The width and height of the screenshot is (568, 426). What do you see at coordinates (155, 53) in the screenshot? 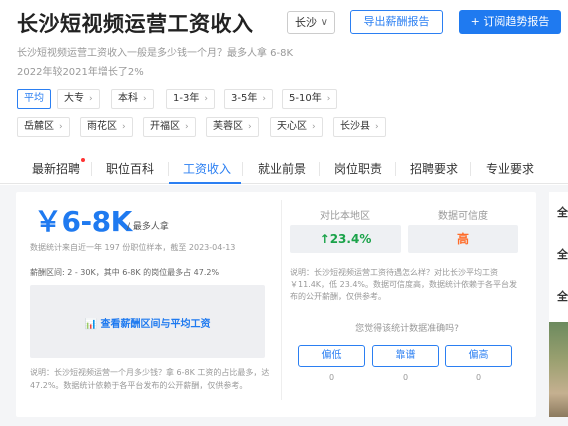
I see `page-subtitle: 长沙短视频运营工资收入一般是多少钱一个月？最多人拿 6-8K` at bounding box center [155, 53].